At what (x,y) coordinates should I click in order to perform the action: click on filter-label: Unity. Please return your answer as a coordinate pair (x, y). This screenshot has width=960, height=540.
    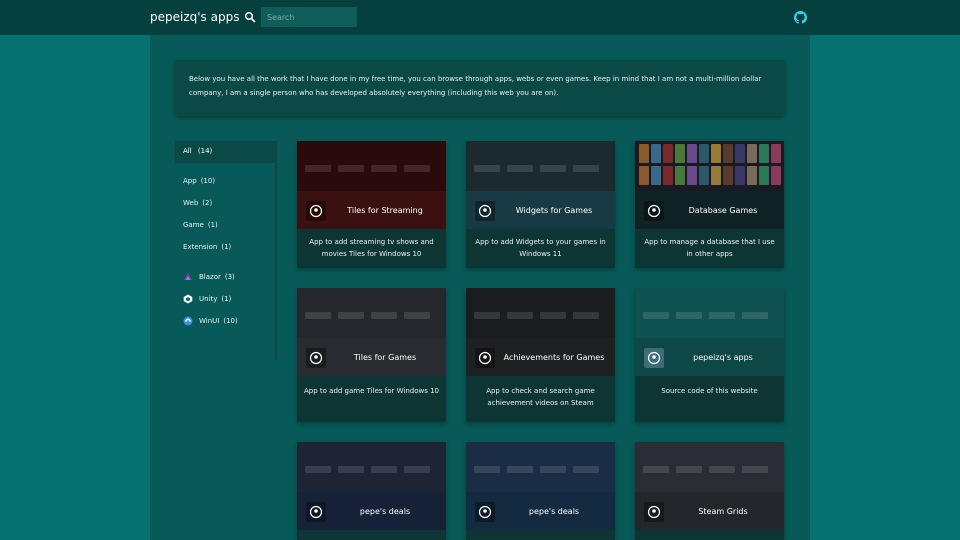
    Looking at the image, I should click on (208, 299).